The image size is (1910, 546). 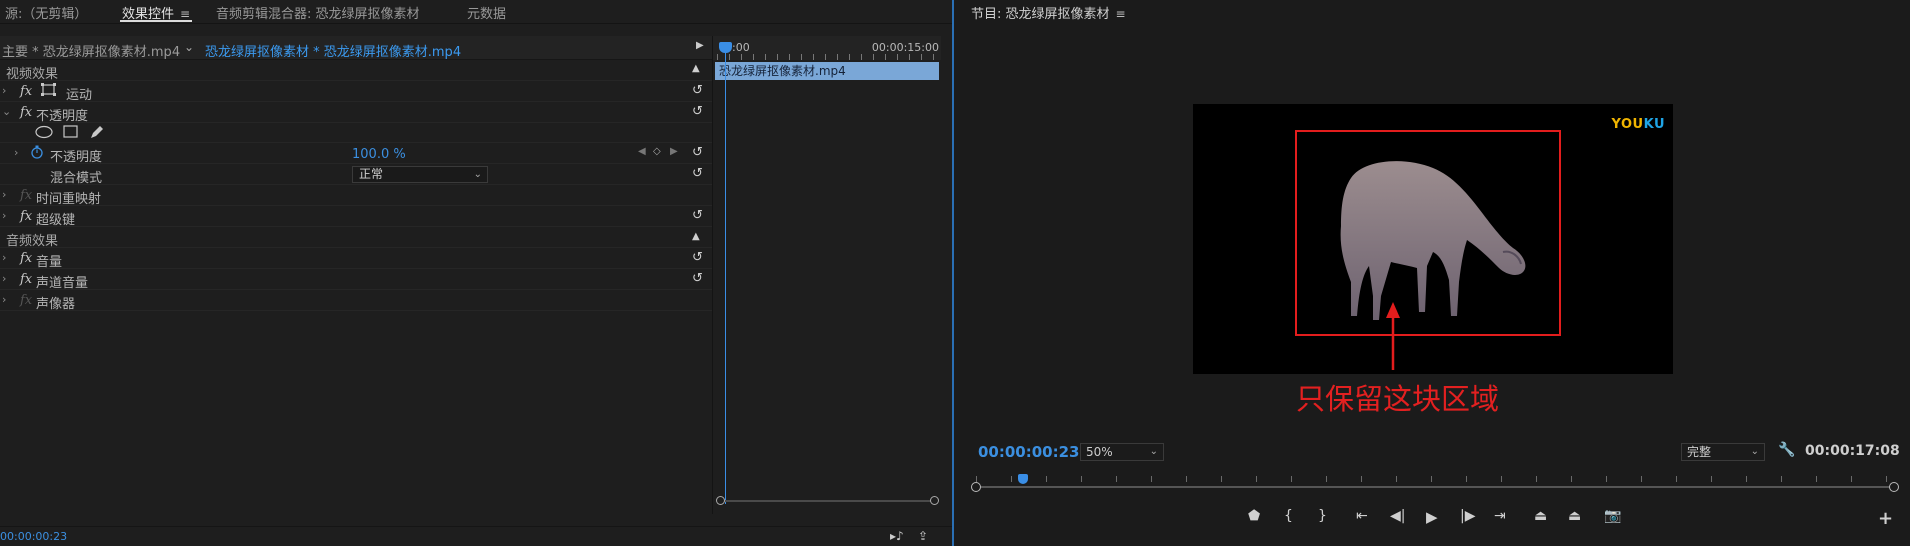 I want to click on stopwatch-icon, so click(x=37, y=154).